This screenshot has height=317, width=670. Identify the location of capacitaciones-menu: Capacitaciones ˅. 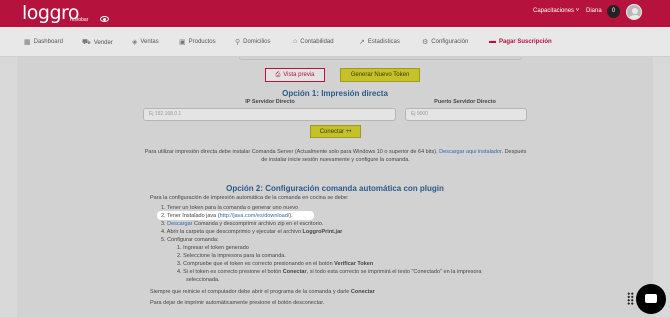
(556, 11).